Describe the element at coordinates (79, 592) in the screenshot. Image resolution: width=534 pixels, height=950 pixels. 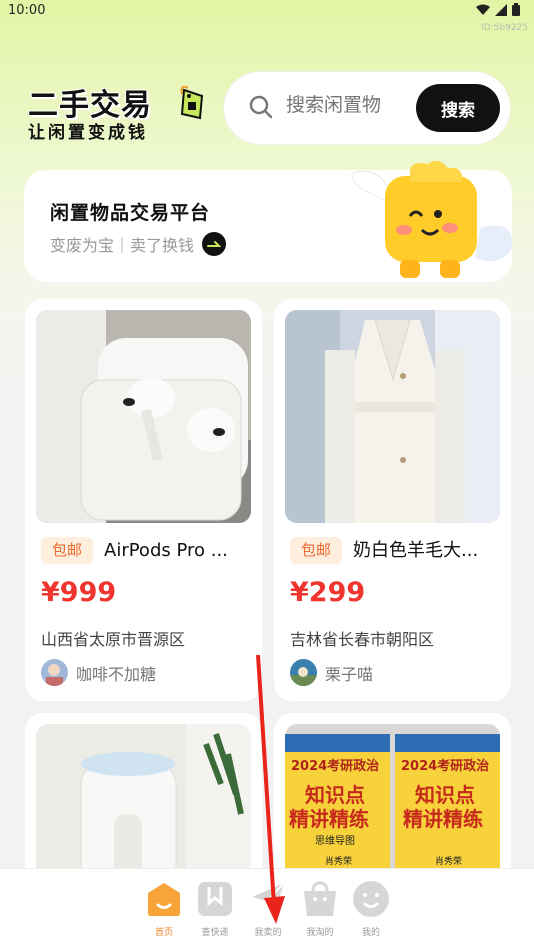
I see `product-price: ¥999` at that location.